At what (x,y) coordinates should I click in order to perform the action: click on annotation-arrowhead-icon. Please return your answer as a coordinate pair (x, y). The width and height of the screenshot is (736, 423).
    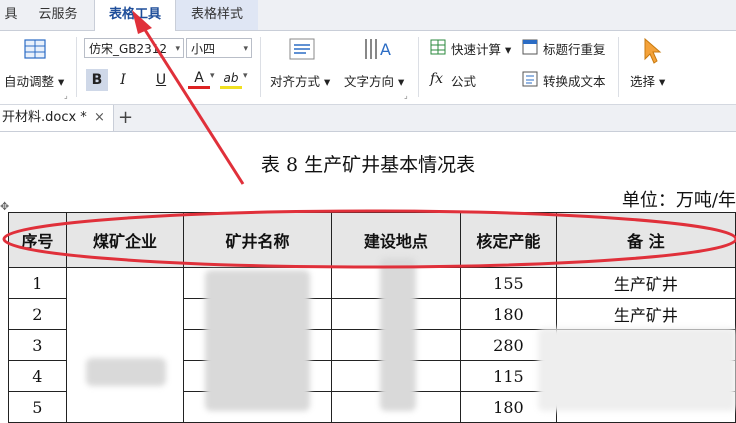
    Looking at the image, I should click on (142, 22).